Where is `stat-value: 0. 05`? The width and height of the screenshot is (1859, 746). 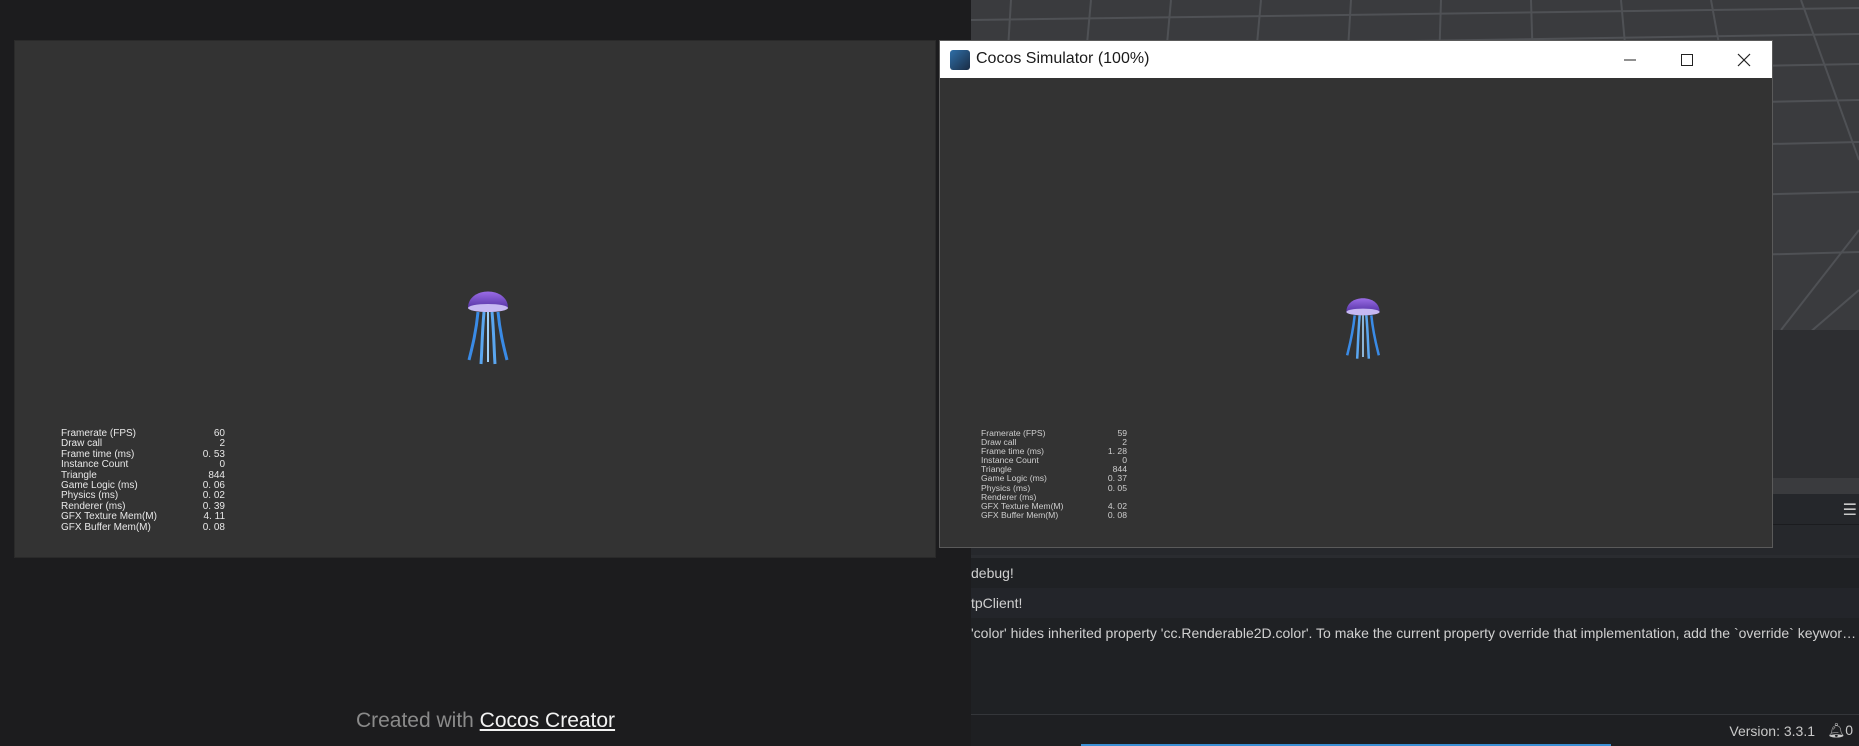 stat-value: 0. 05 is located at coordinates (1117, 487).